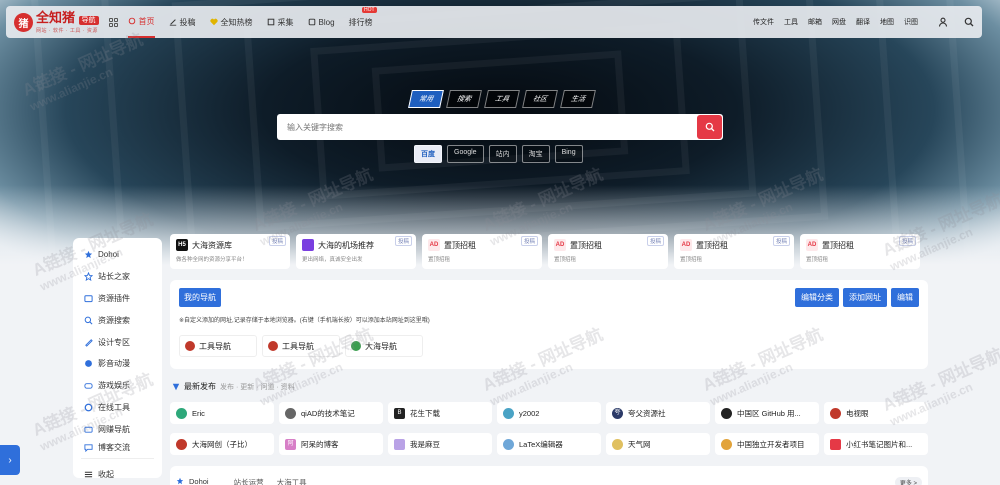 This screenshot has height=485, width=1000. Describe the element at coordinates (292, 481) in the screenshot. I see `section-tab: 大海工具` at that location.